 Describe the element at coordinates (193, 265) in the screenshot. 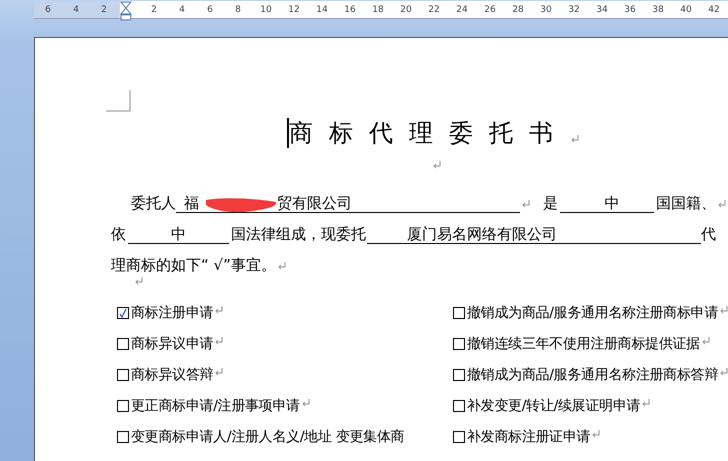

I see `closing-text: 理商标的如下“ √”事宜。` at that location.